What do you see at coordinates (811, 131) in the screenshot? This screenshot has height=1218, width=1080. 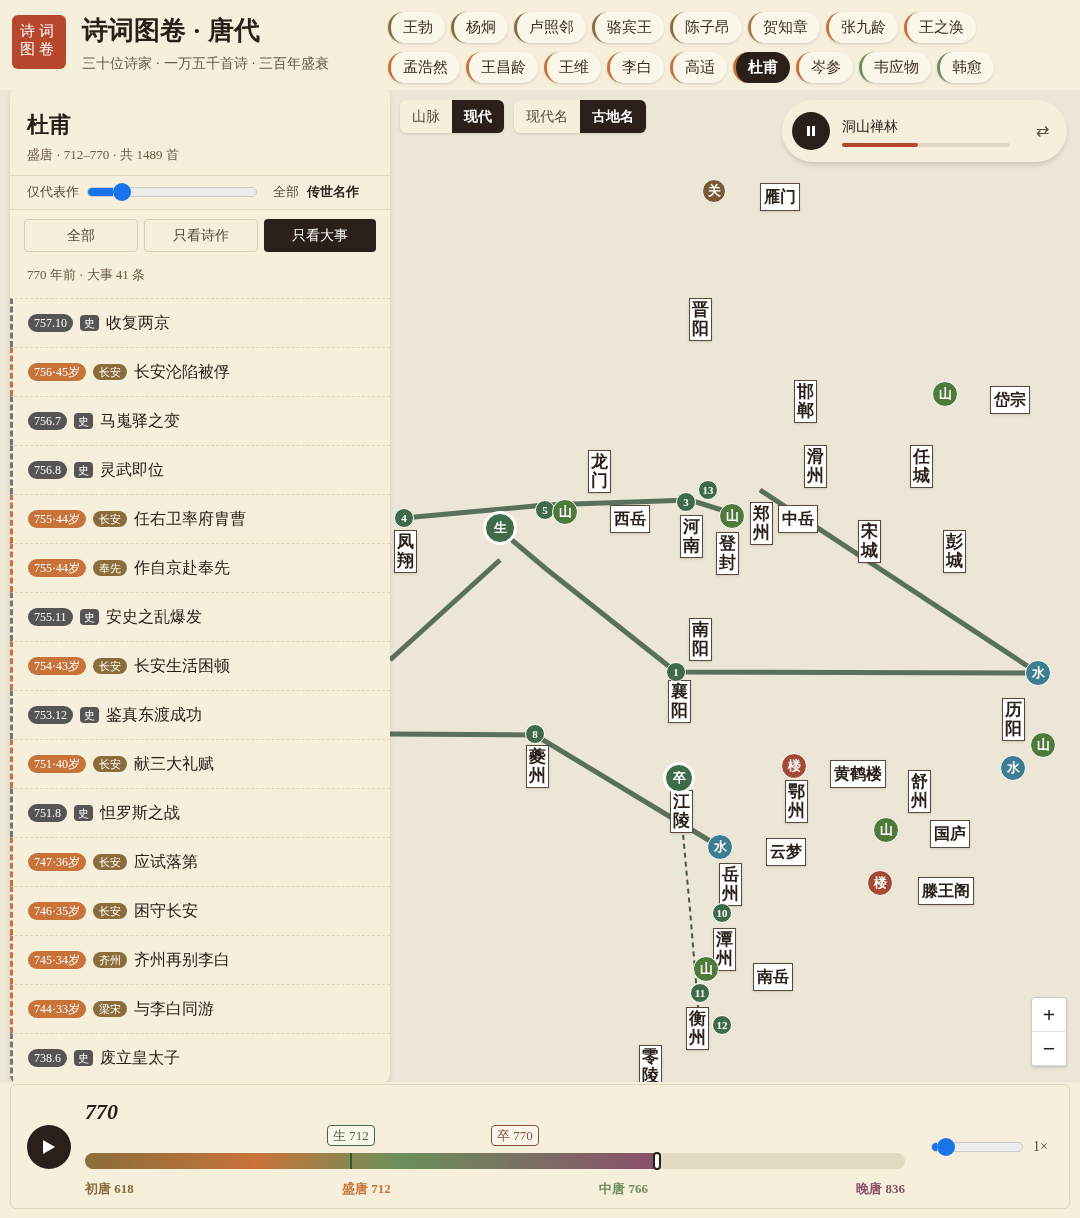 I see `pause-button` at bounding box center [811, 131].